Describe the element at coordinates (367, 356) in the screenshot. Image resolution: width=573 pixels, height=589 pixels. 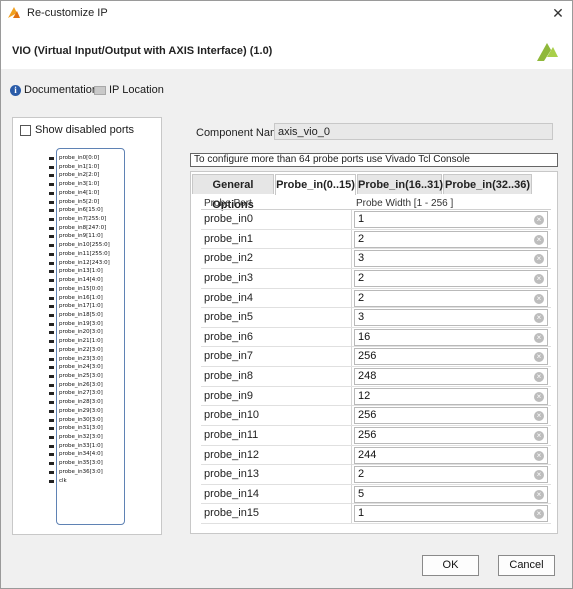
I see `probe-width-value: 256` at that location.